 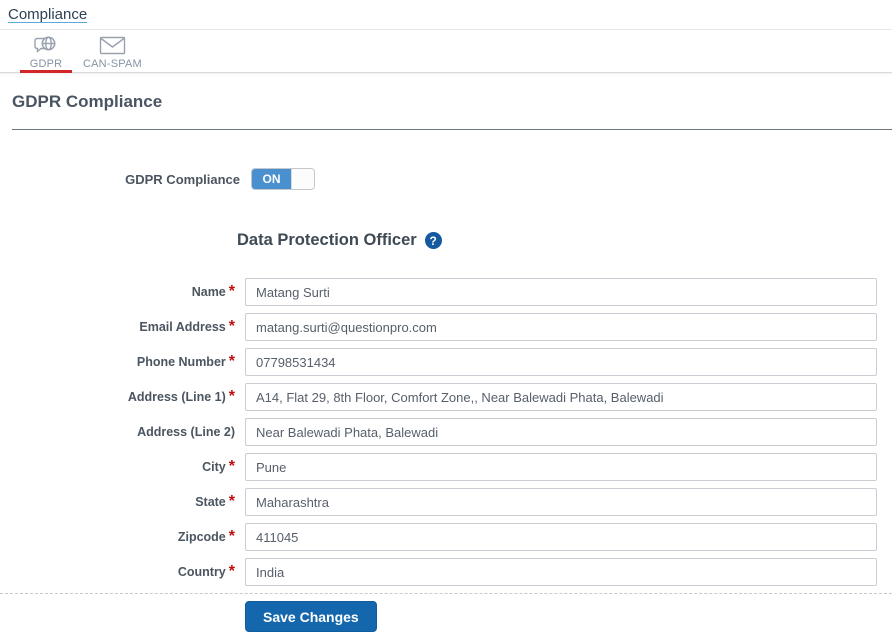 What do you see at coordinates (564, 240) in the screenshot?
I see `dpo-section-header: Data Protection Officer ?` at bounding box center [564, 240].